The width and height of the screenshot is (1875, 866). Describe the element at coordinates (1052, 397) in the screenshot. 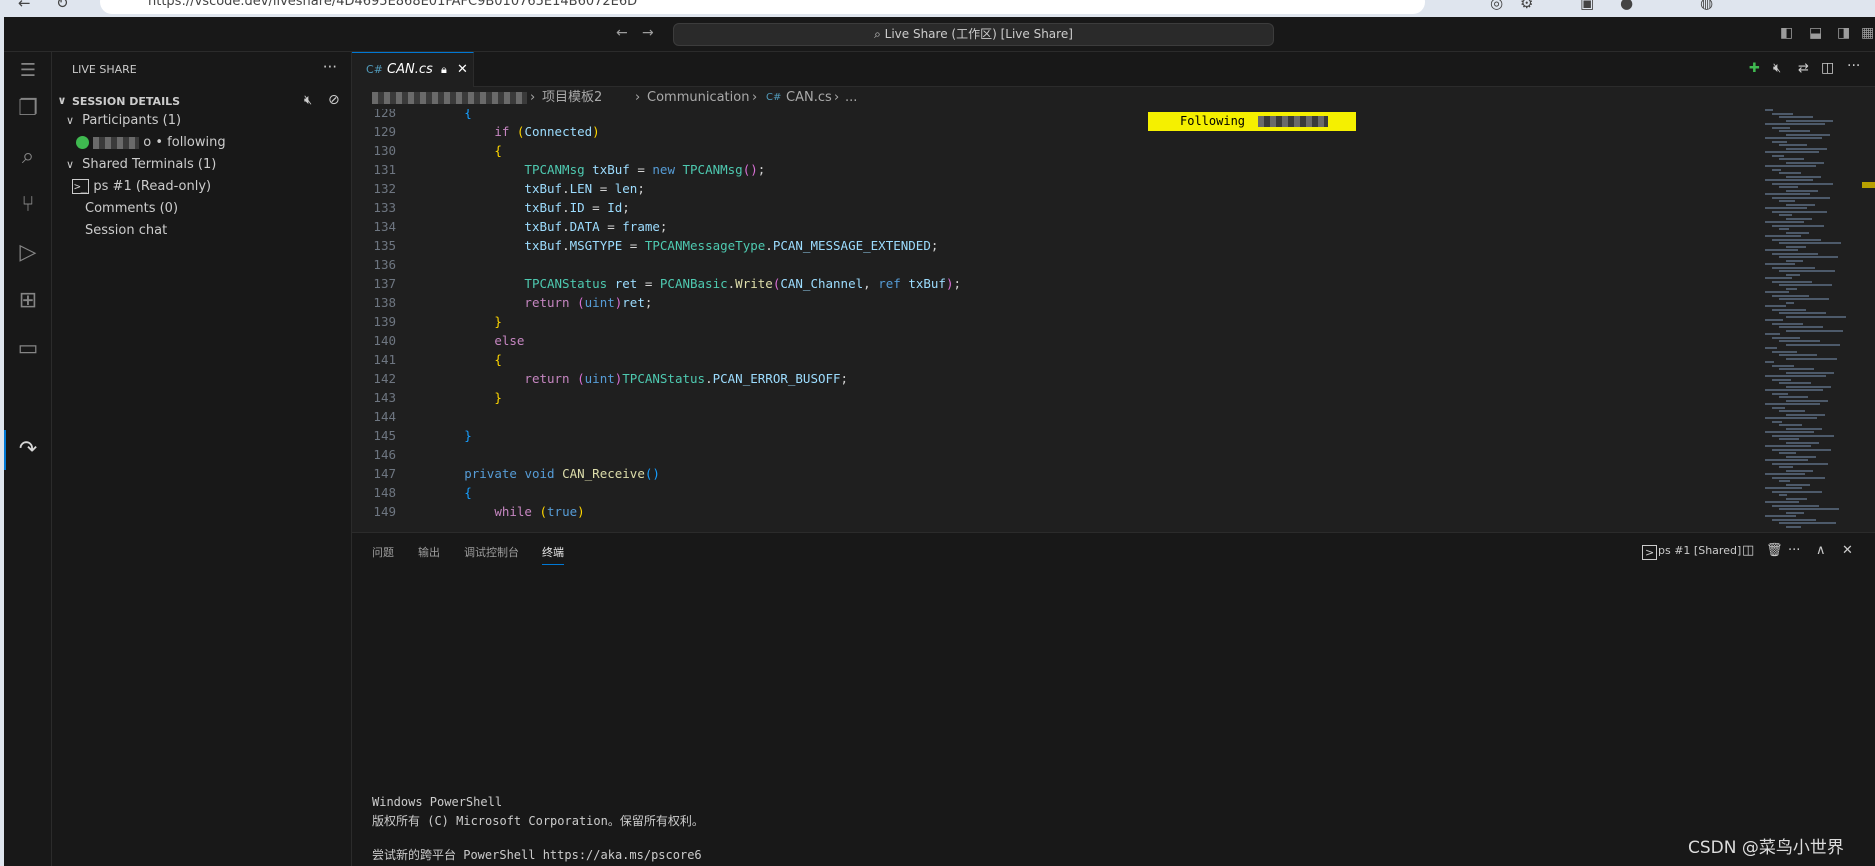

I see `code-line: 143 }` at that location.